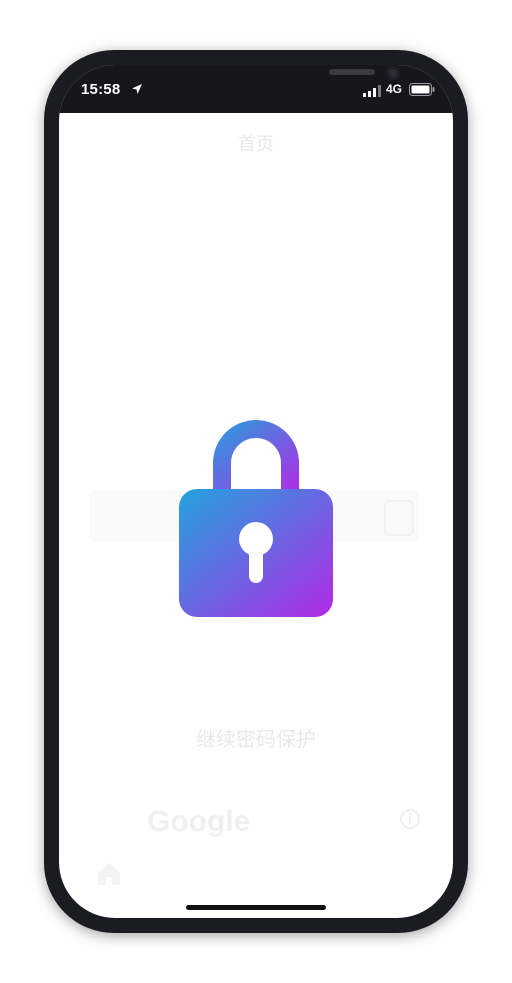 The image size is (512, 983). I want to click on lock-icon, so click(256, 518).